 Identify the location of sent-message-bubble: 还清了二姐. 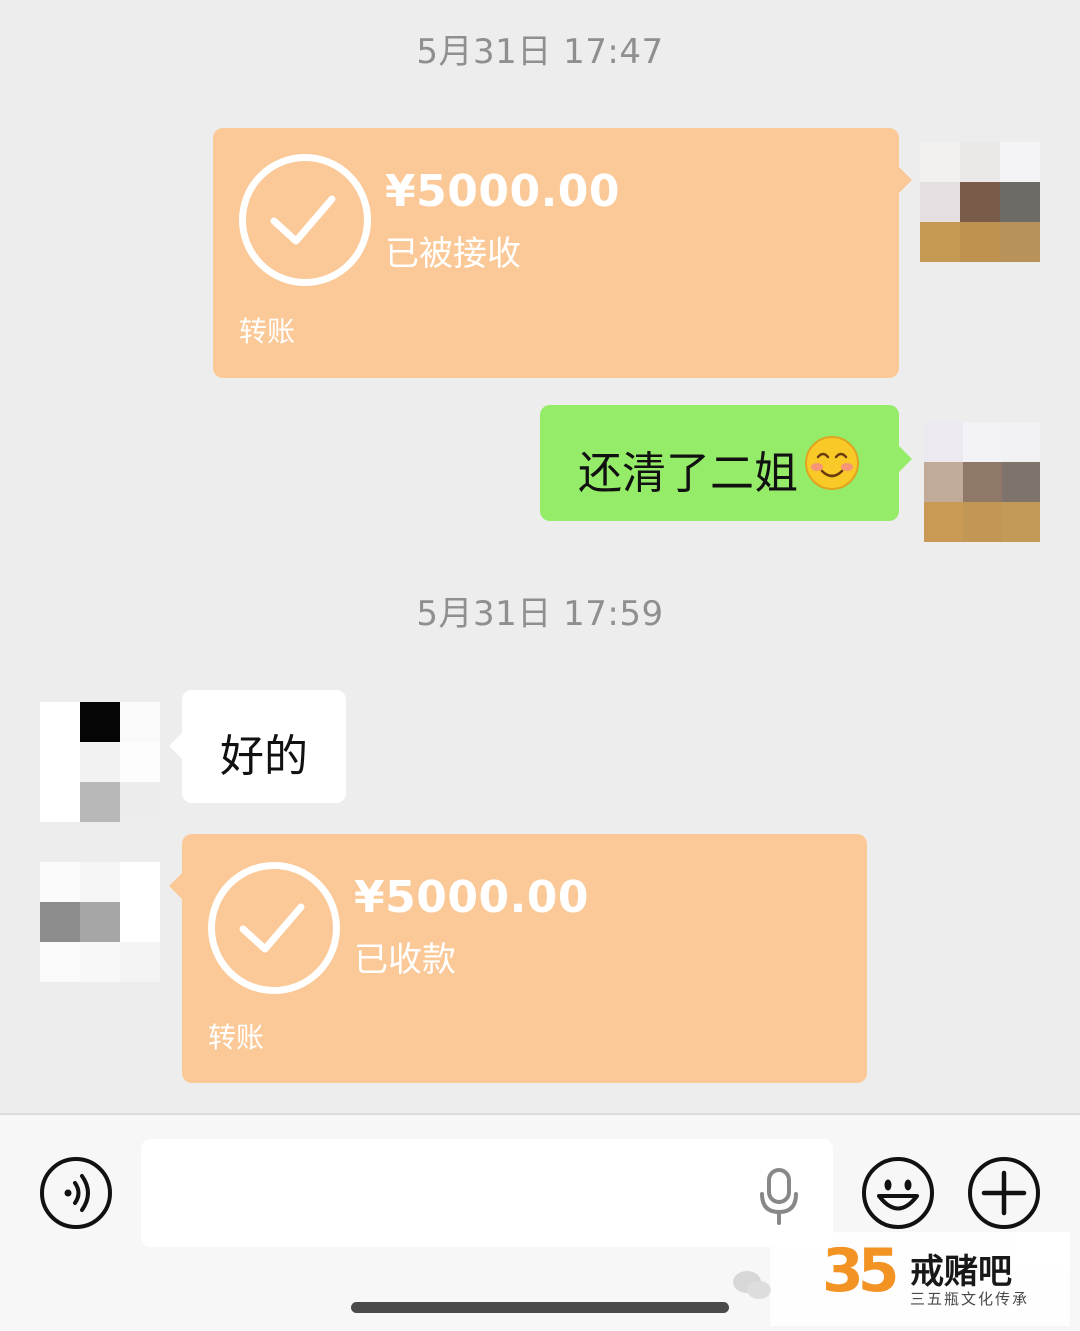
(726, 463).